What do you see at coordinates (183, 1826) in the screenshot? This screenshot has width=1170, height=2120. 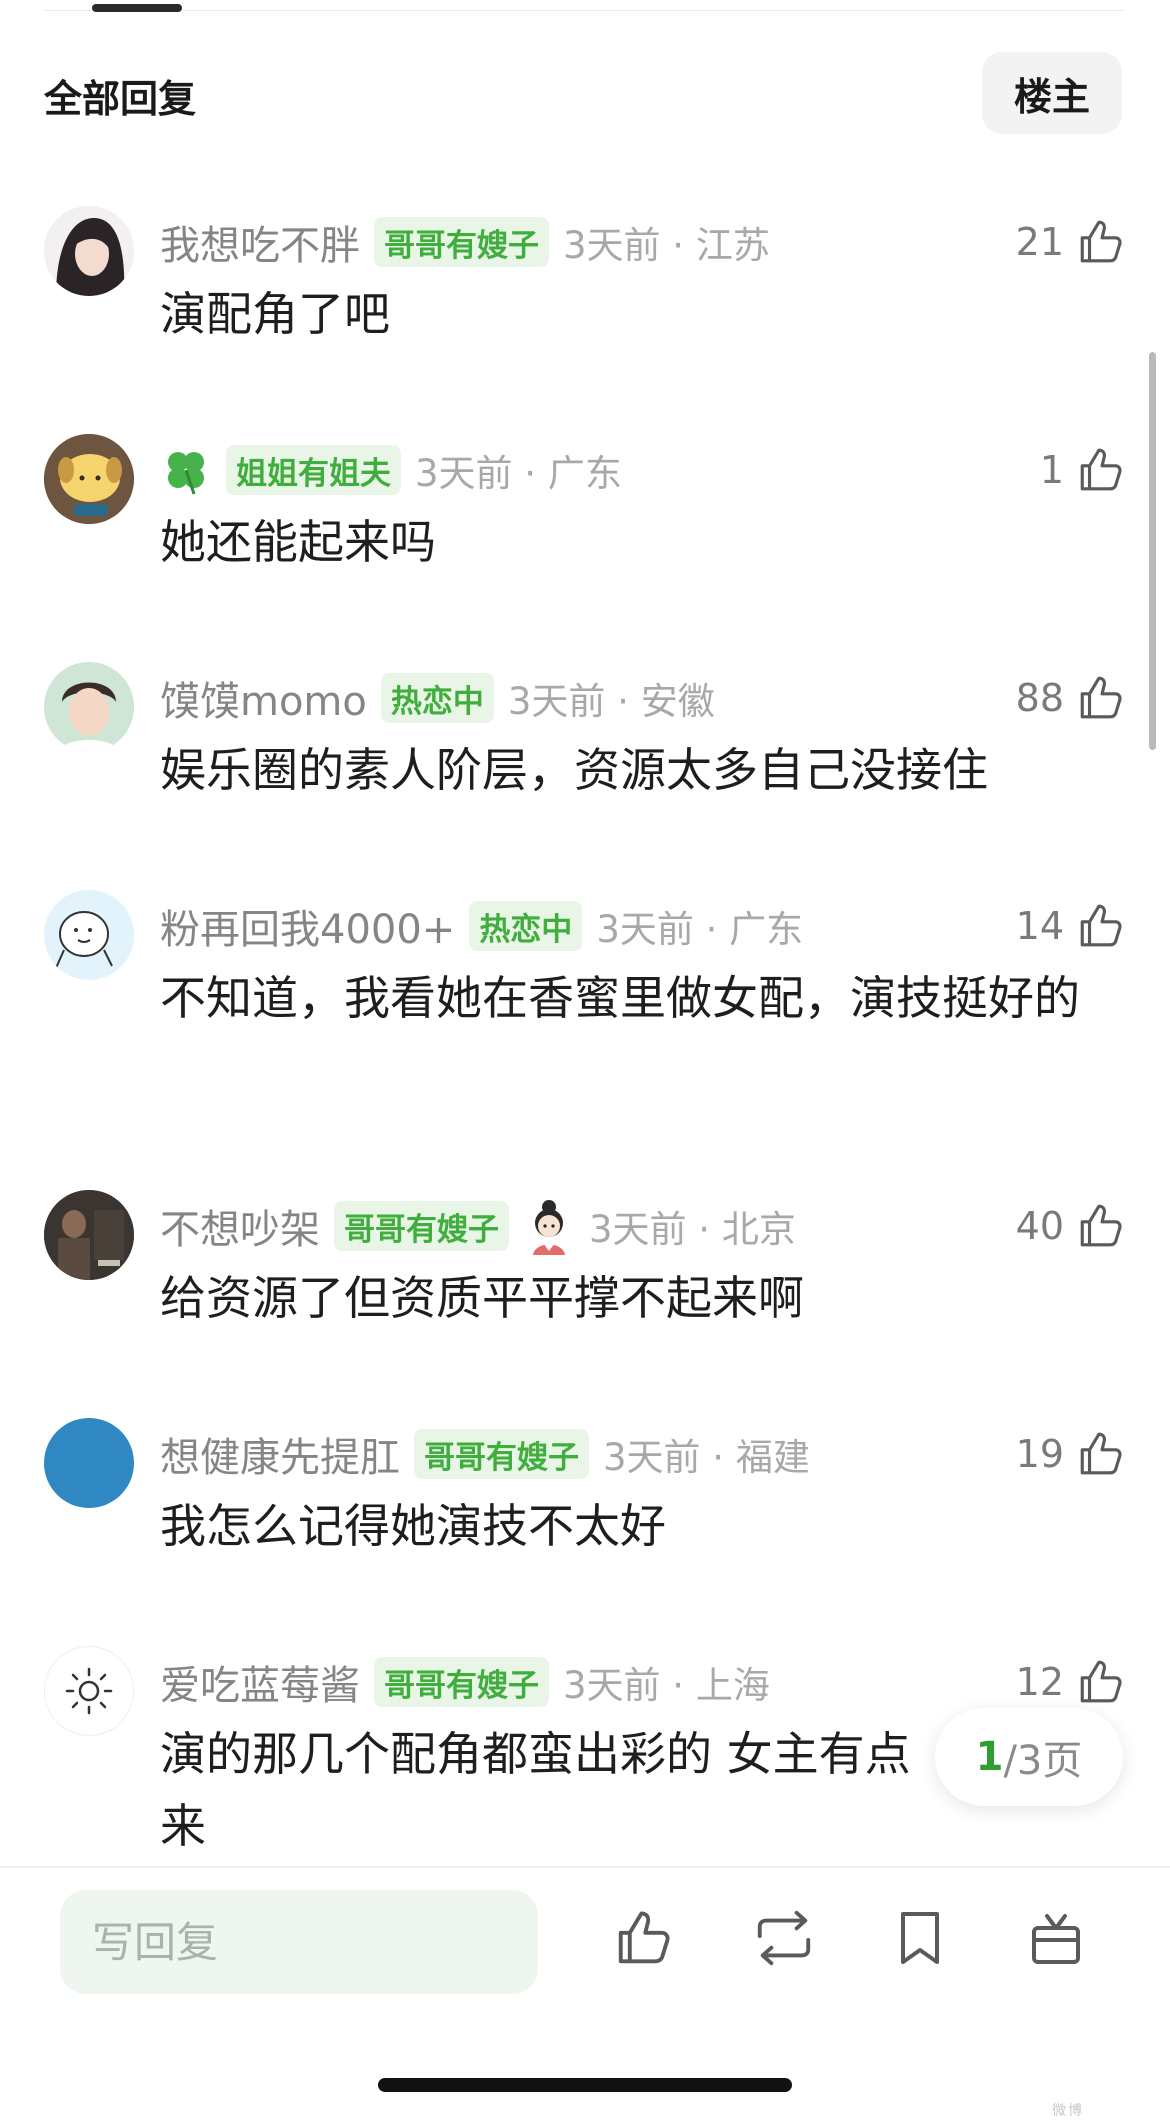 I see `comment-text-line: 来` at bounding box center [183, 1826].